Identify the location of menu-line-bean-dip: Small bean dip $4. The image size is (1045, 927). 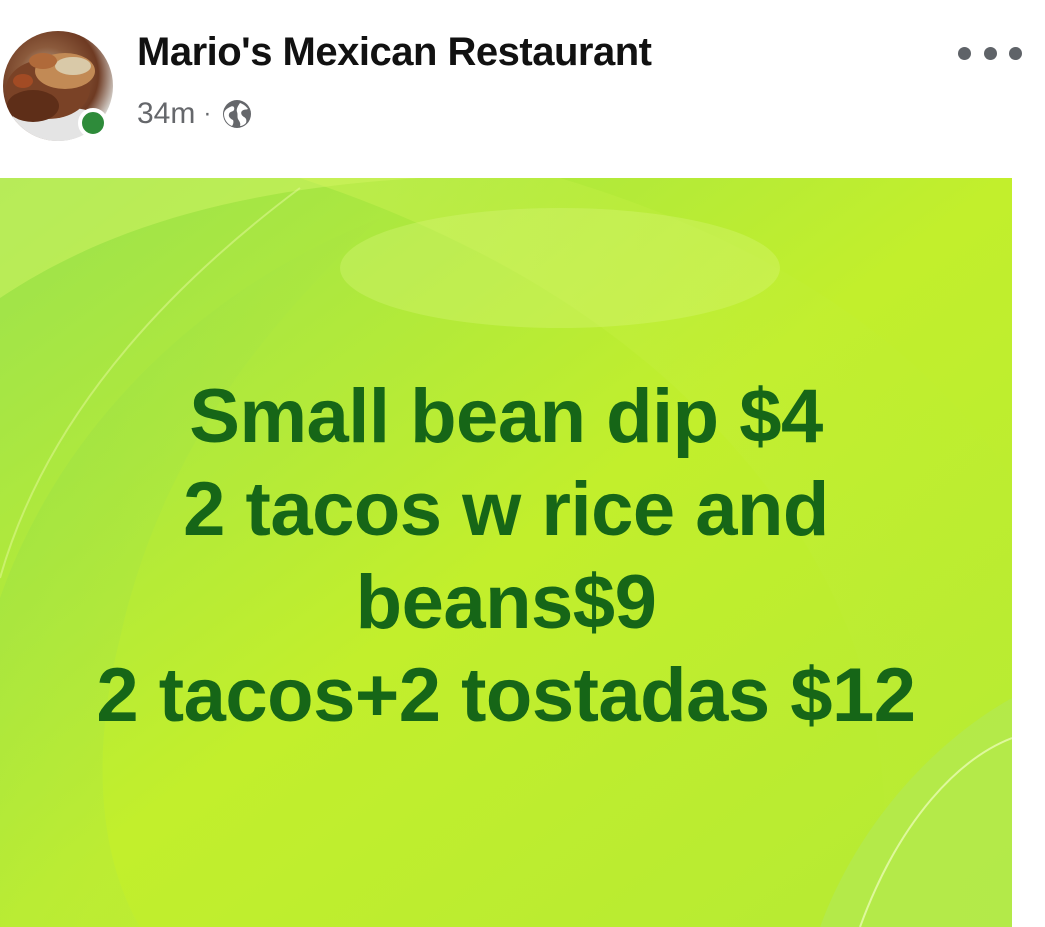
(506, 416).